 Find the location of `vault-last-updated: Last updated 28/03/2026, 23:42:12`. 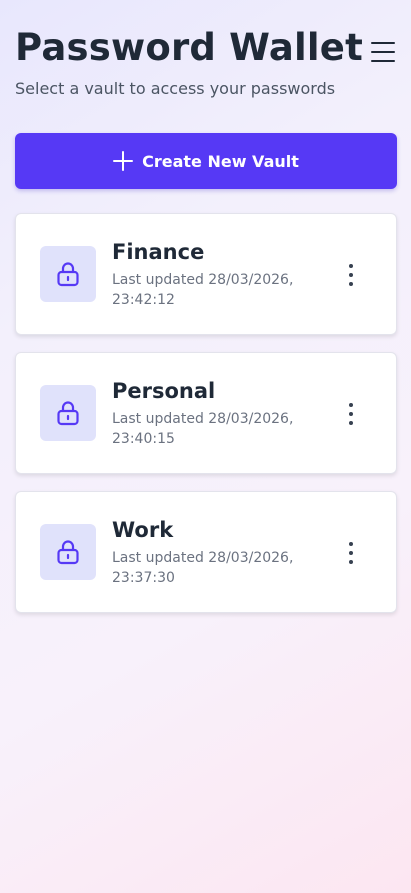

vault-last-updated: Last updated 28/03/2026, 23:42:12 is located at coordinates (203, 290).